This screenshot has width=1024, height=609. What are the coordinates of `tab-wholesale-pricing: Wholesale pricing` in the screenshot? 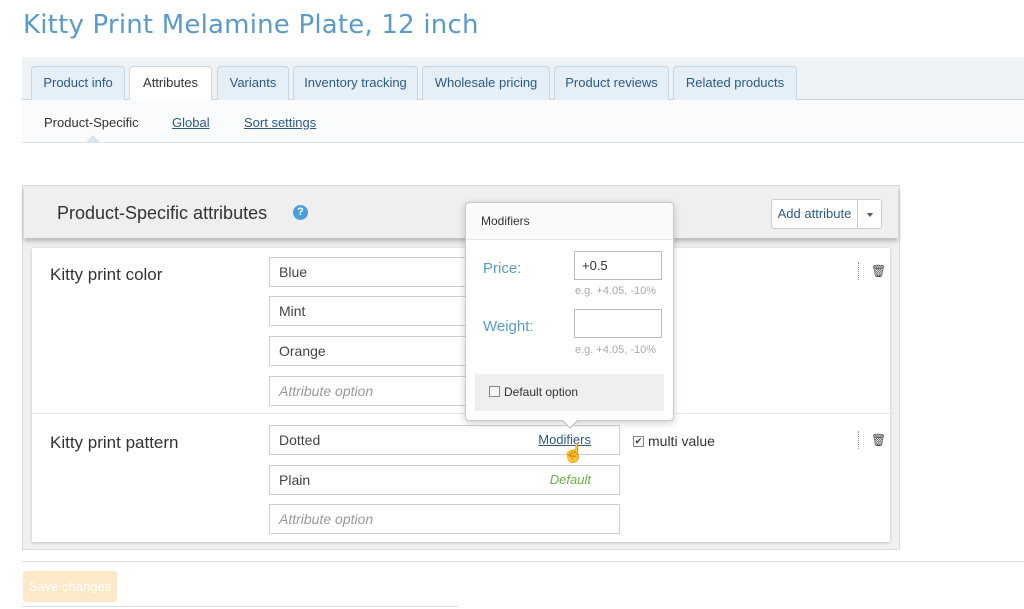 It's located at (486, 83).